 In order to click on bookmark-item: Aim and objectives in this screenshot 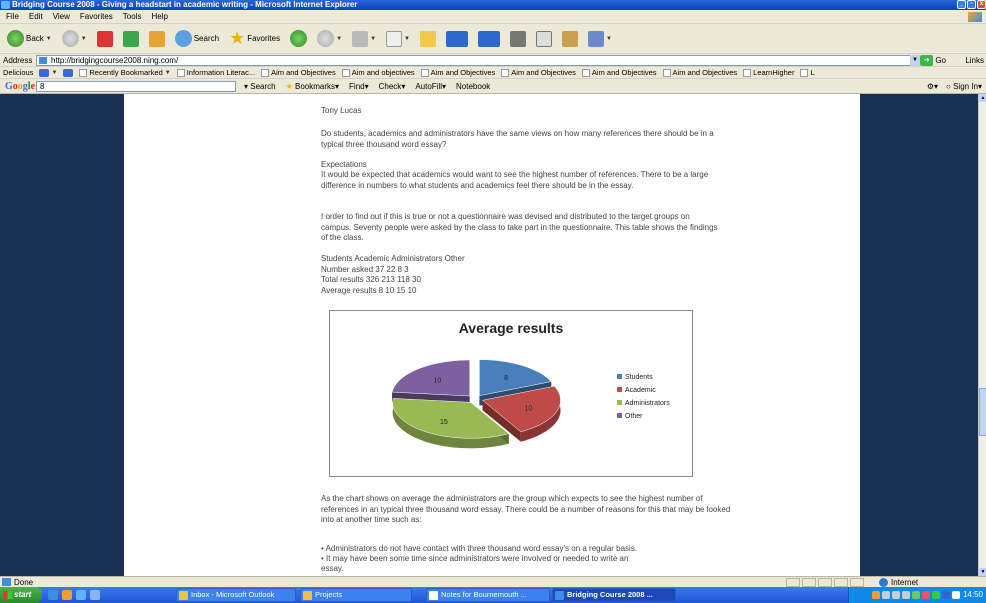, I will do `click(378, 72)`.